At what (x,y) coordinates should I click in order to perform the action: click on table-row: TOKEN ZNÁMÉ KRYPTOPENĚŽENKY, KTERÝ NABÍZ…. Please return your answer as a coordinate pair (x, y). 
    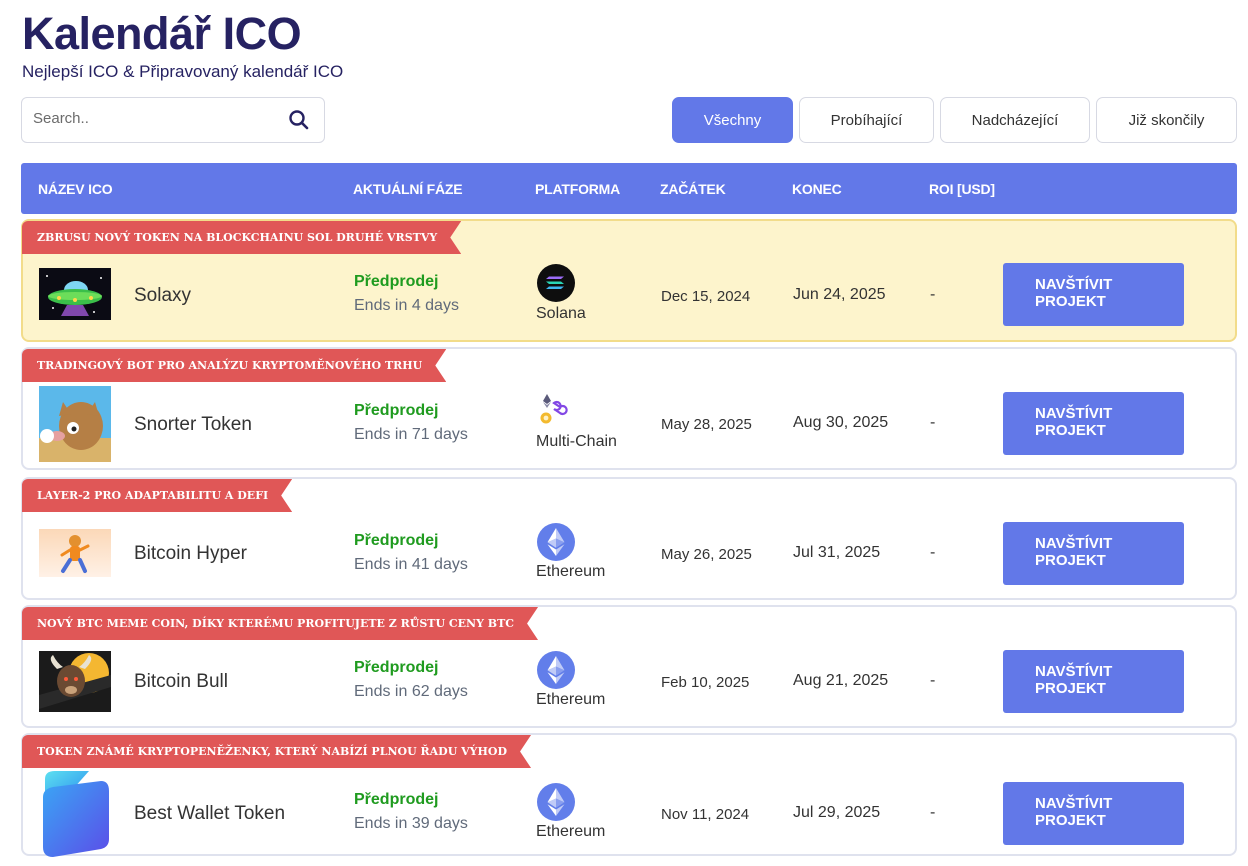
    Looking at the image, I should click on (629, 795).